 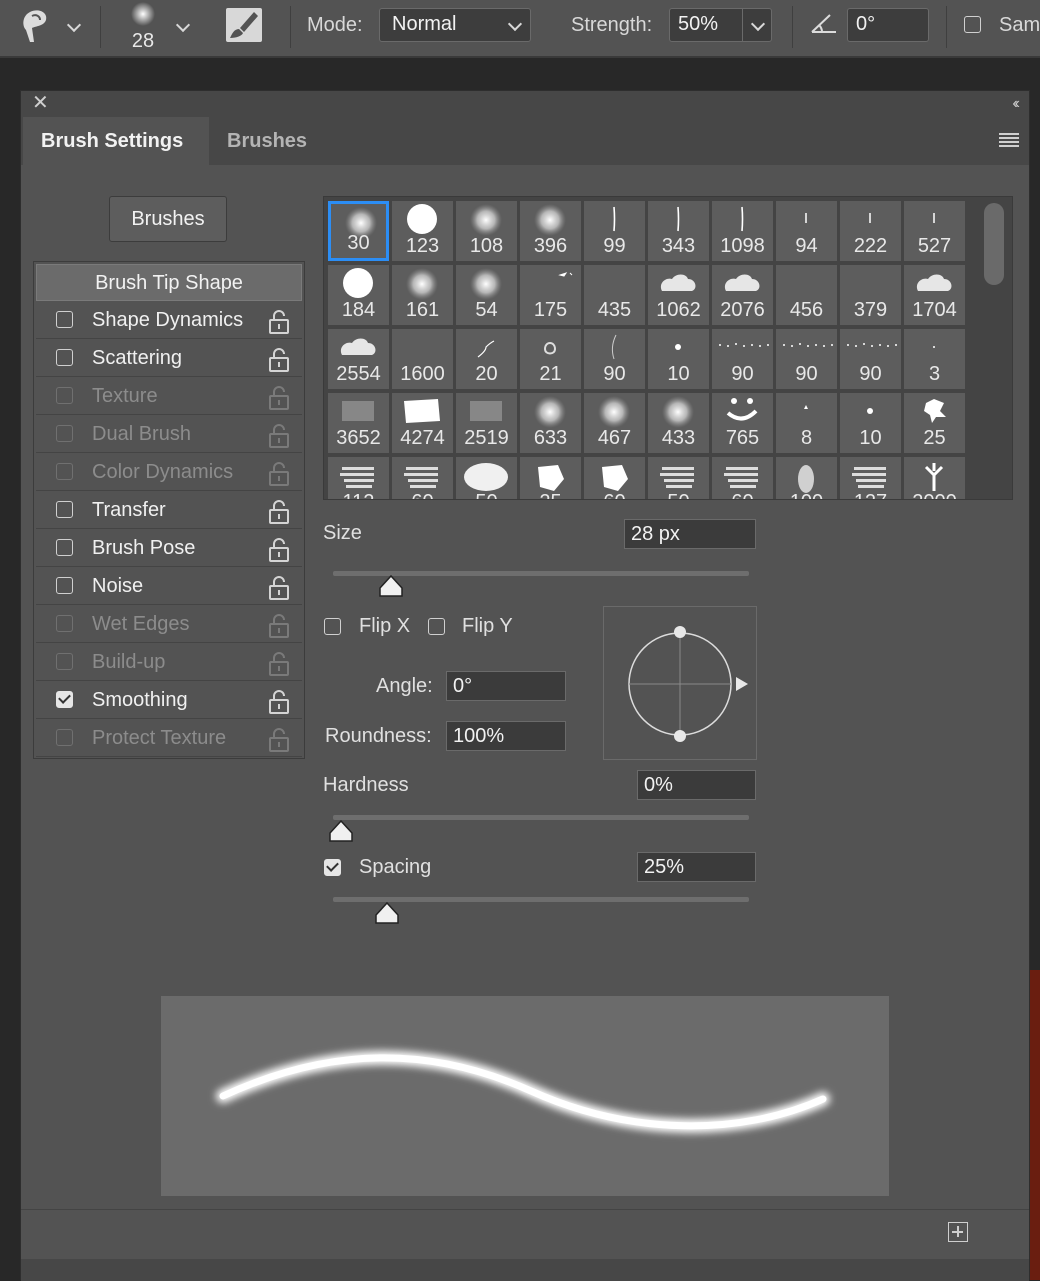 I want to click on size-input: 28 px, so click(x=690, y=534).